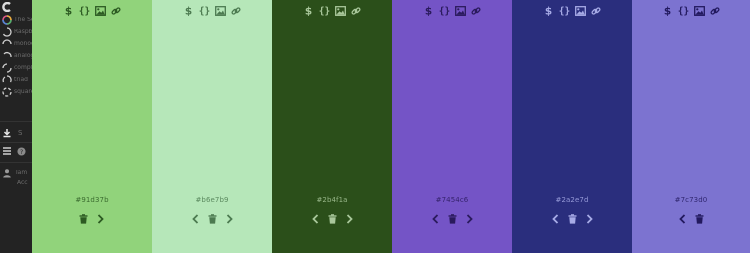 The image size is (750, 253). Describe the element at coordinates (23, 20) in the screenshot. I see `sidebar-item-label: The Se` at that location.